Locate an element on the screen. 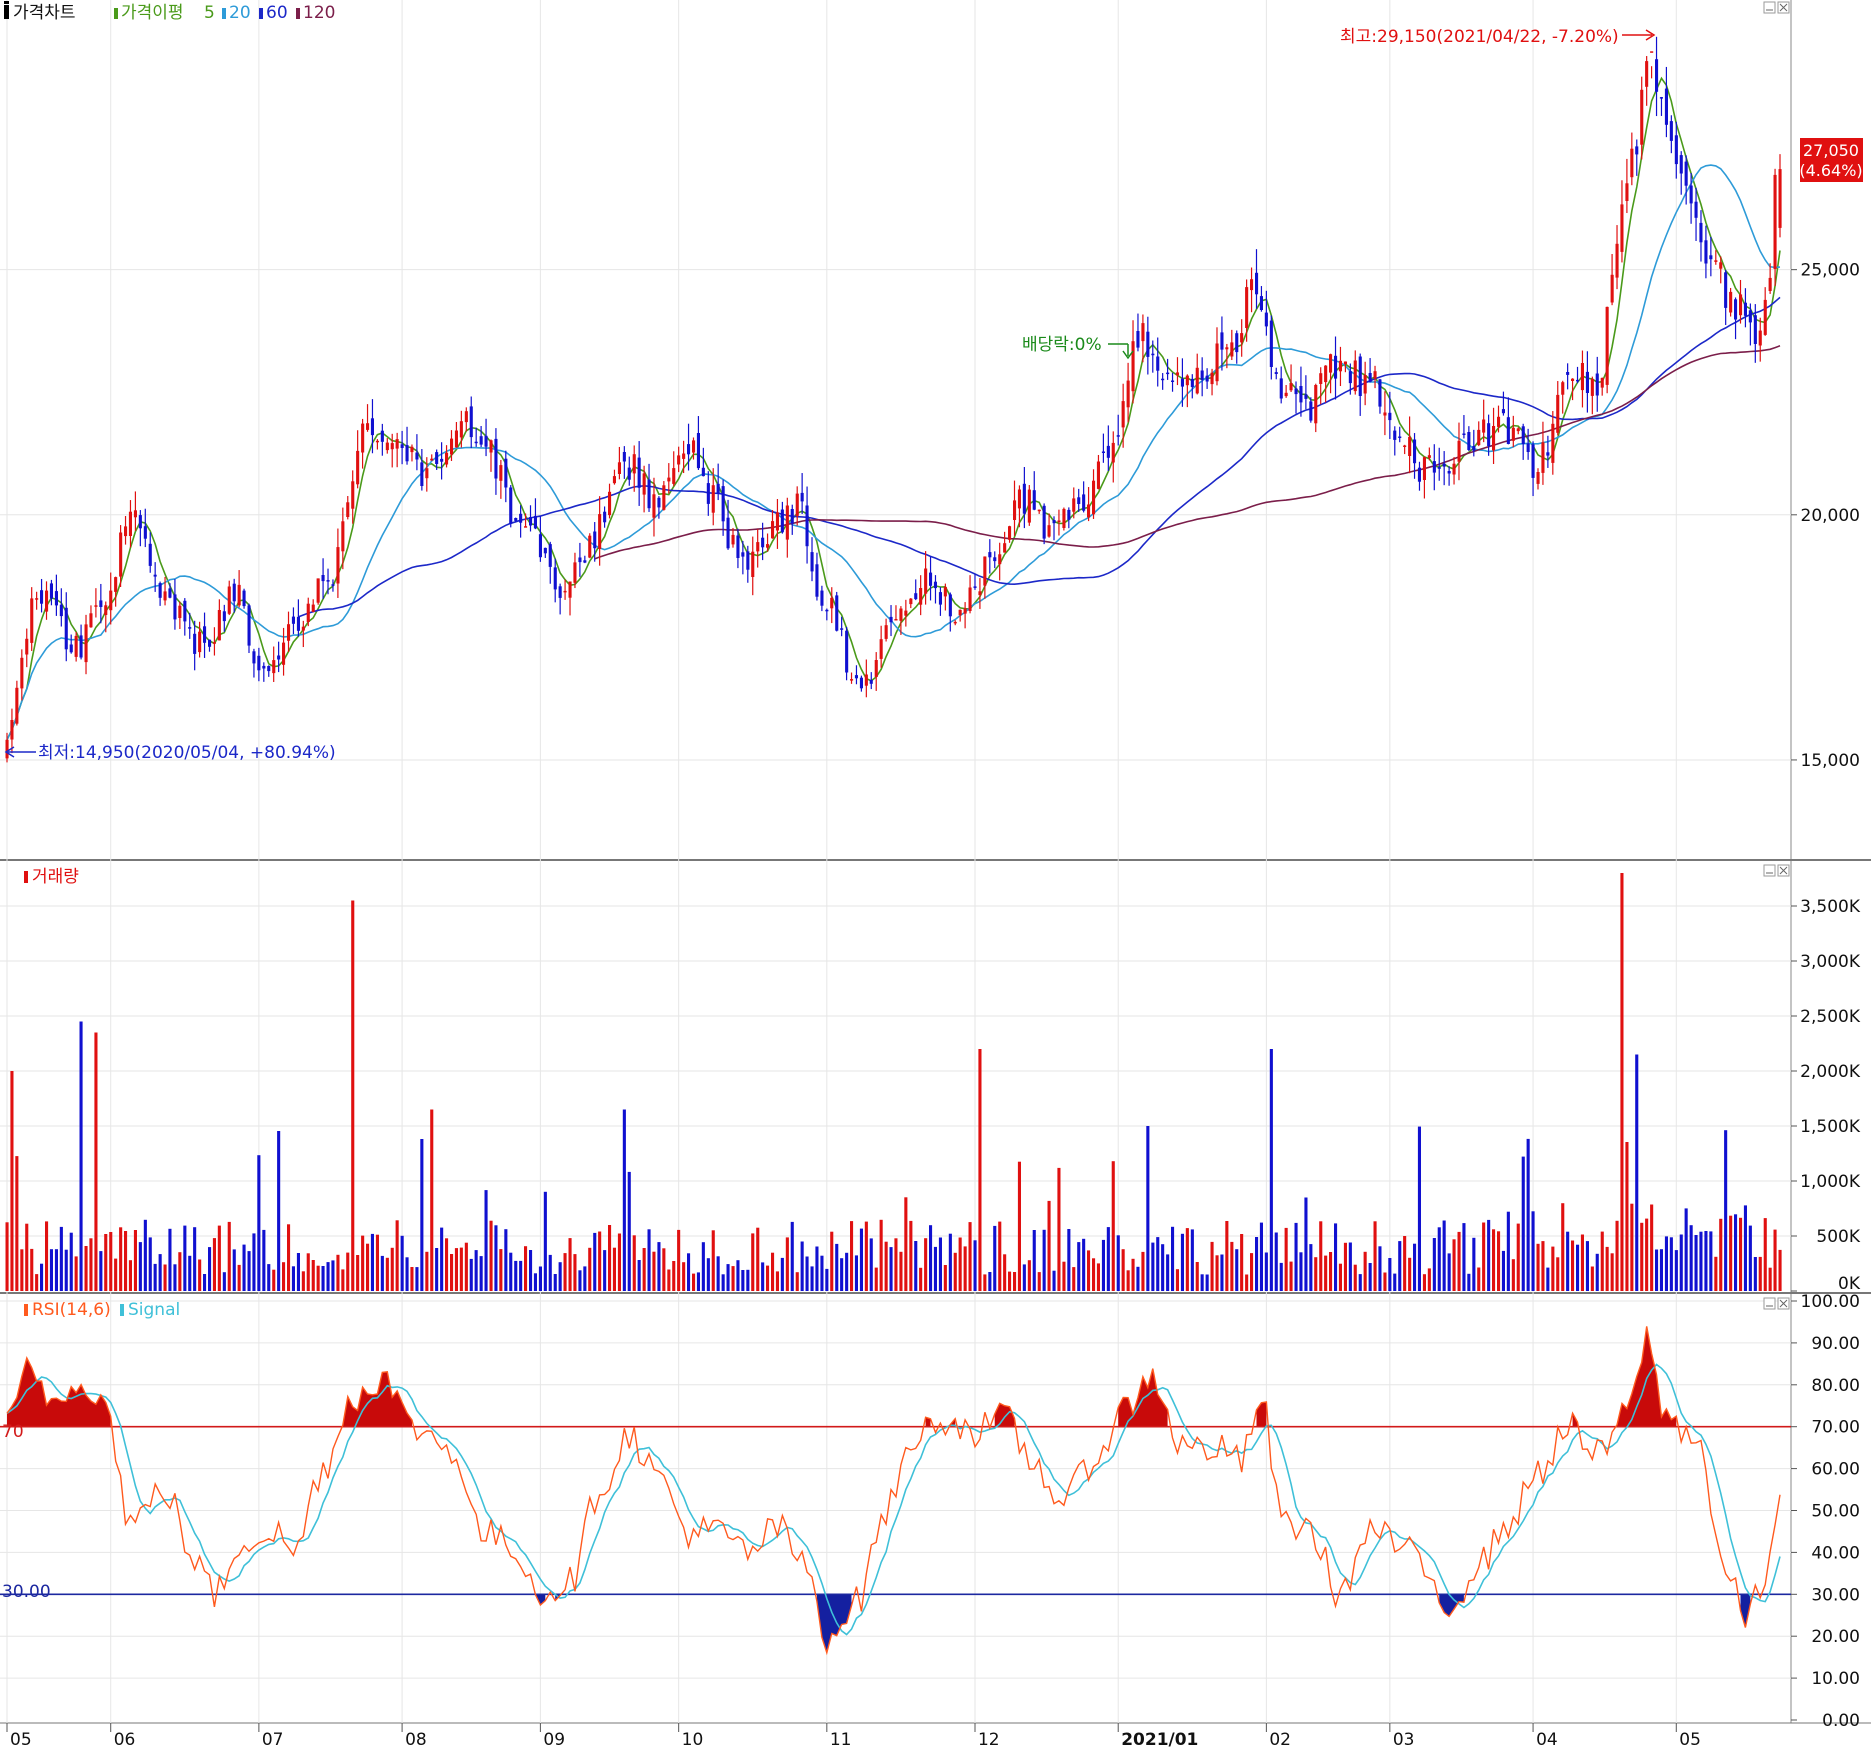 This screenshot has width=1871, height=1753. rsi-legend: RSI(14,6) Signal is located at coordinates (102, 1310).